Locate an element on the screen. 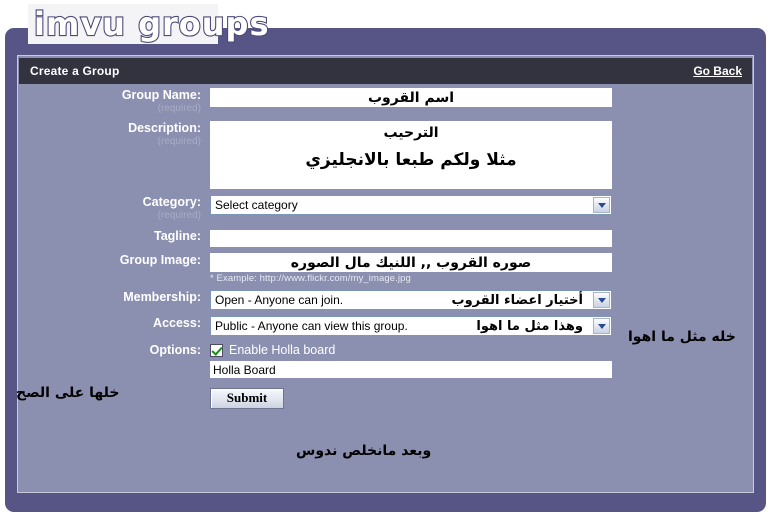  description-textarea: الترحيب مثلا ولكم طبعا بالانجليزي is located at coordinates (411, 155).